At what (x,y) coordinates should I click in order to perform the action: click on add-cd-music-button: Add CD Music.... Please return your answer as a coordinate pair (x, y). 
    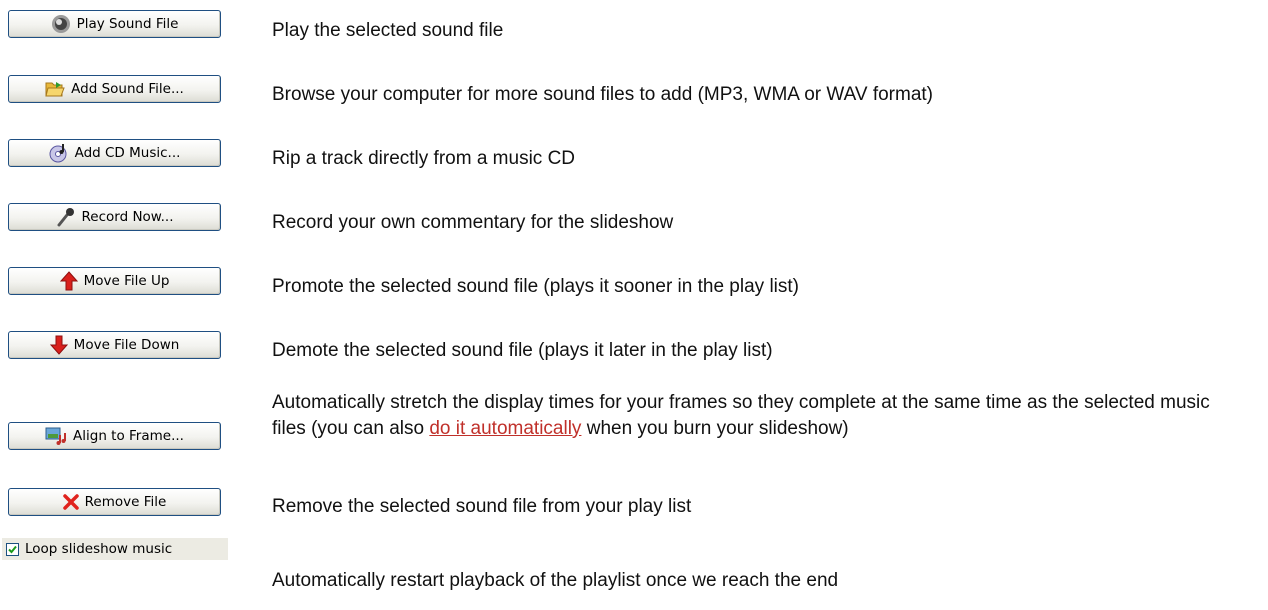
    Looking at the image, I should click on (114, 153).